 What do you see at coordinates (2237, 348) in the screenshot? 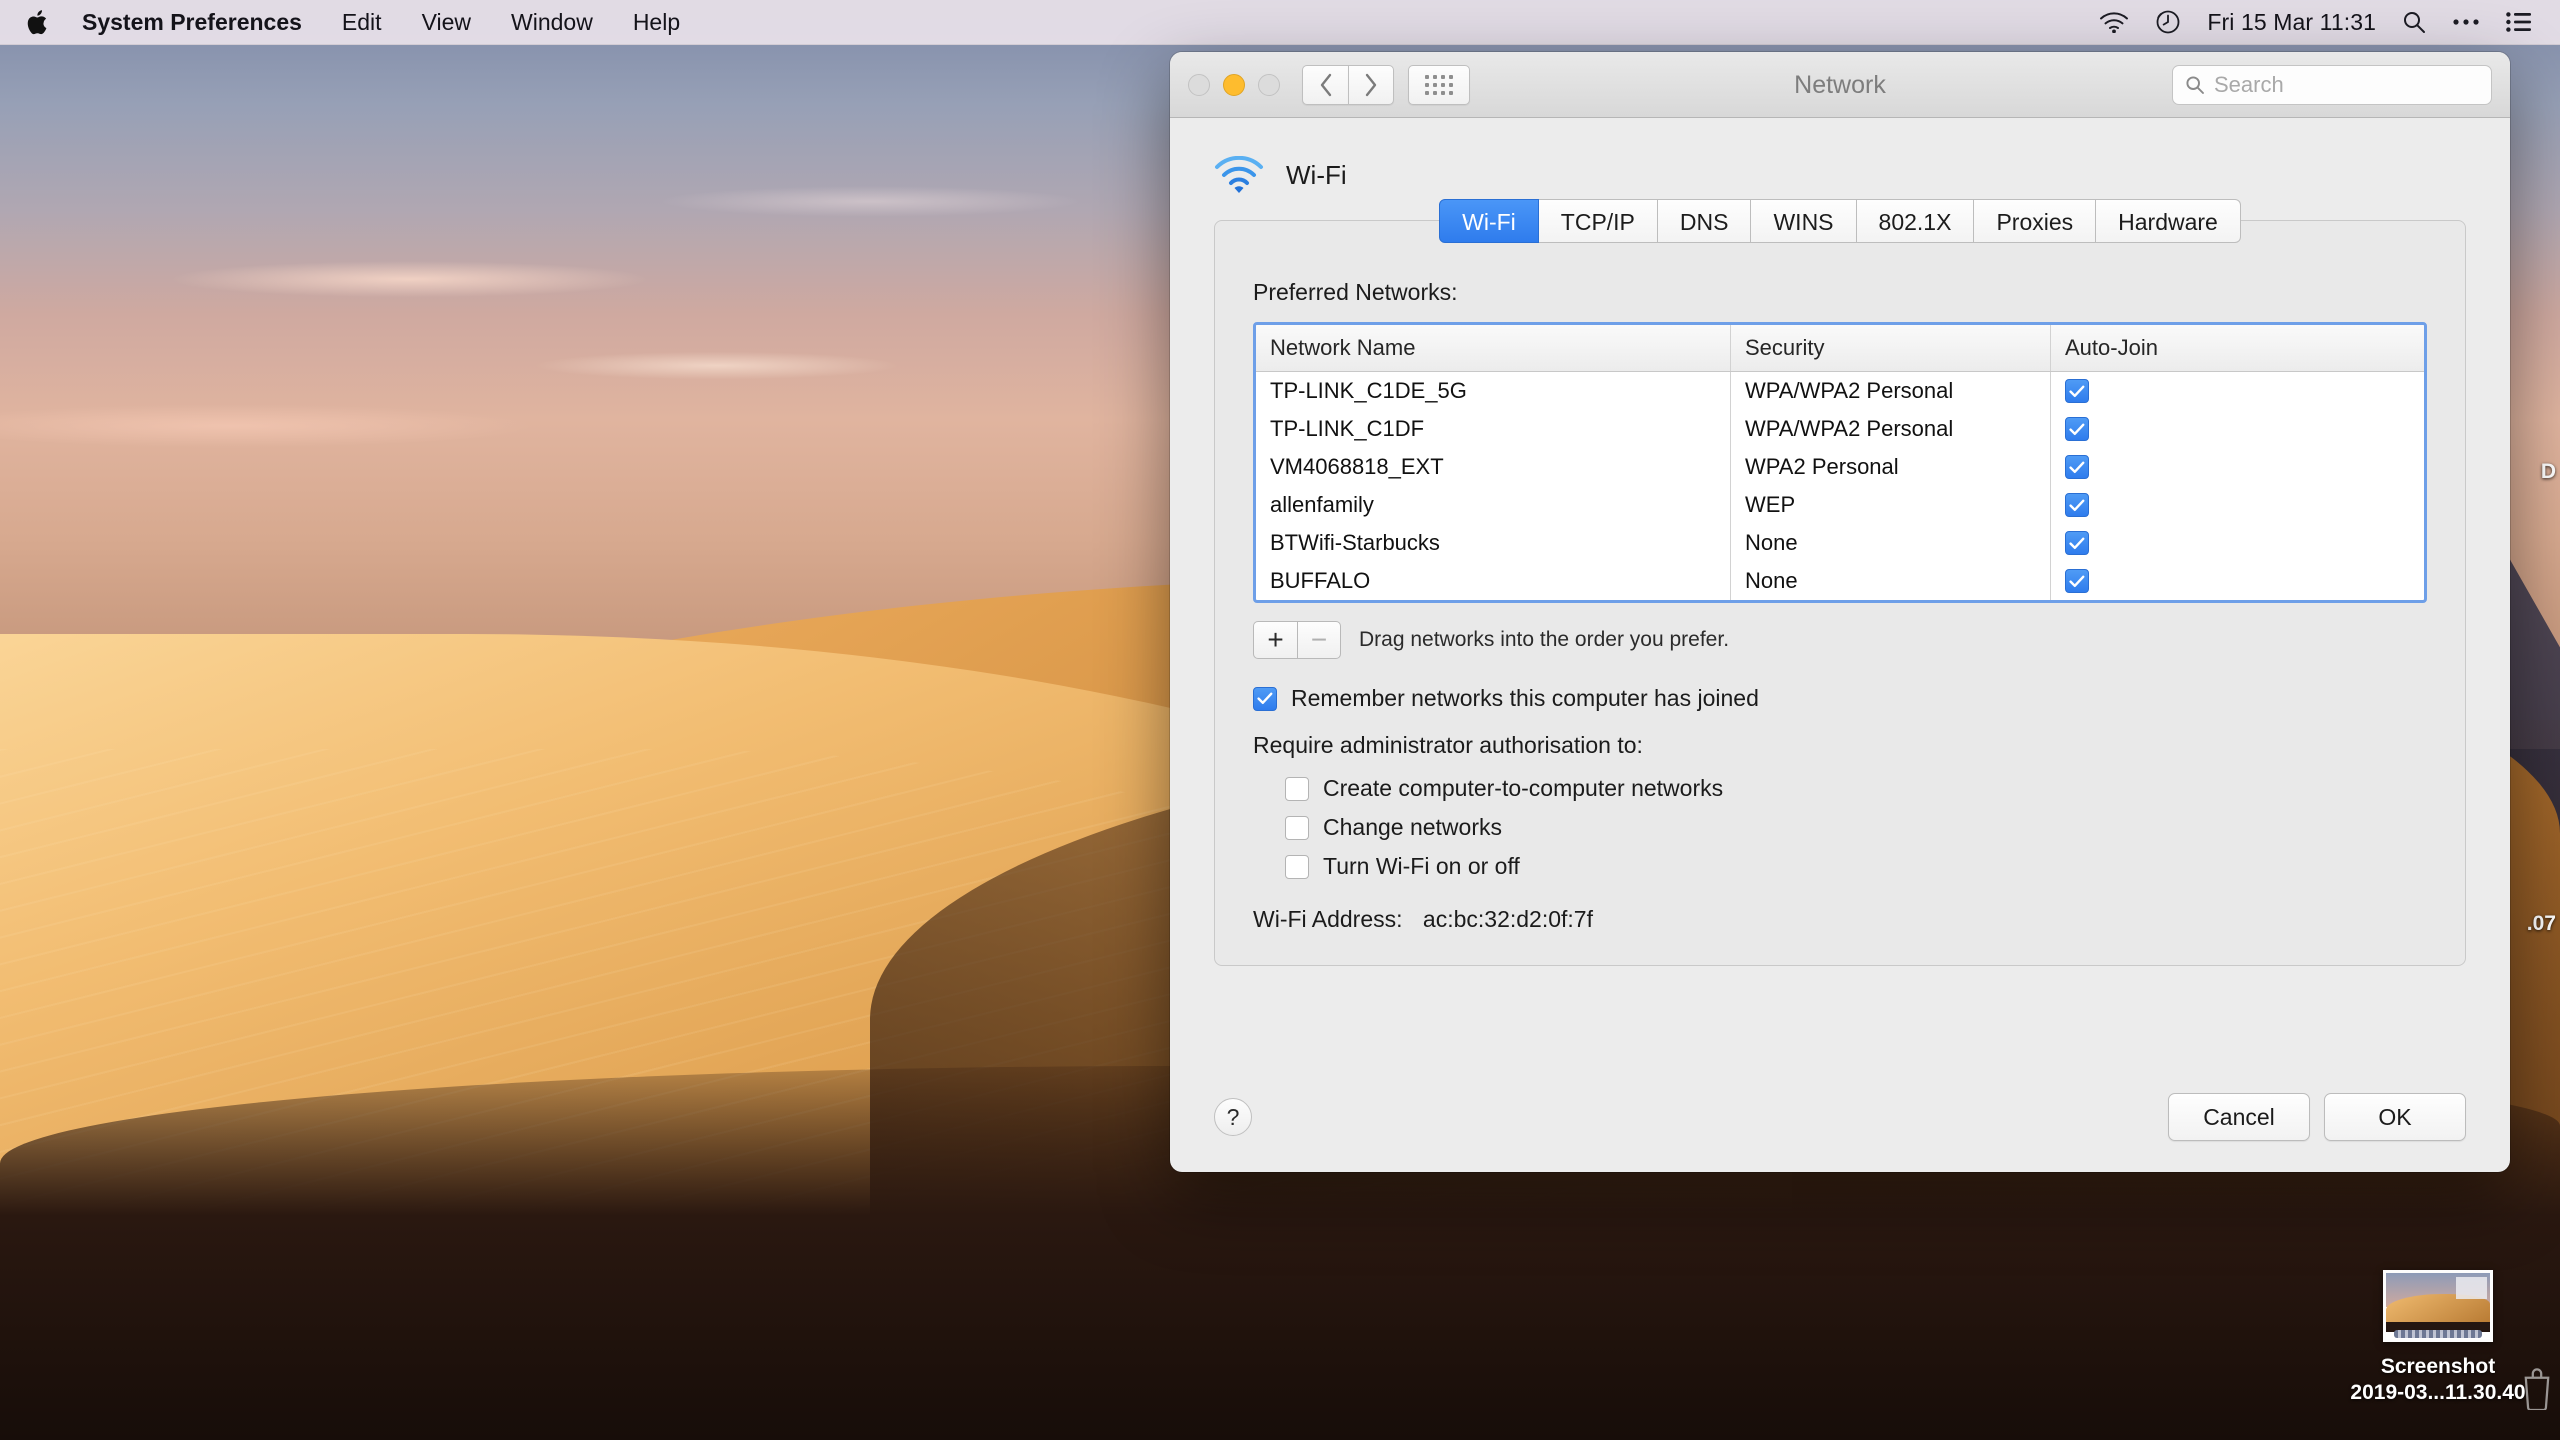
I see `column-header-auto-join: Auto-Join` at bounding box center [2237, 348].